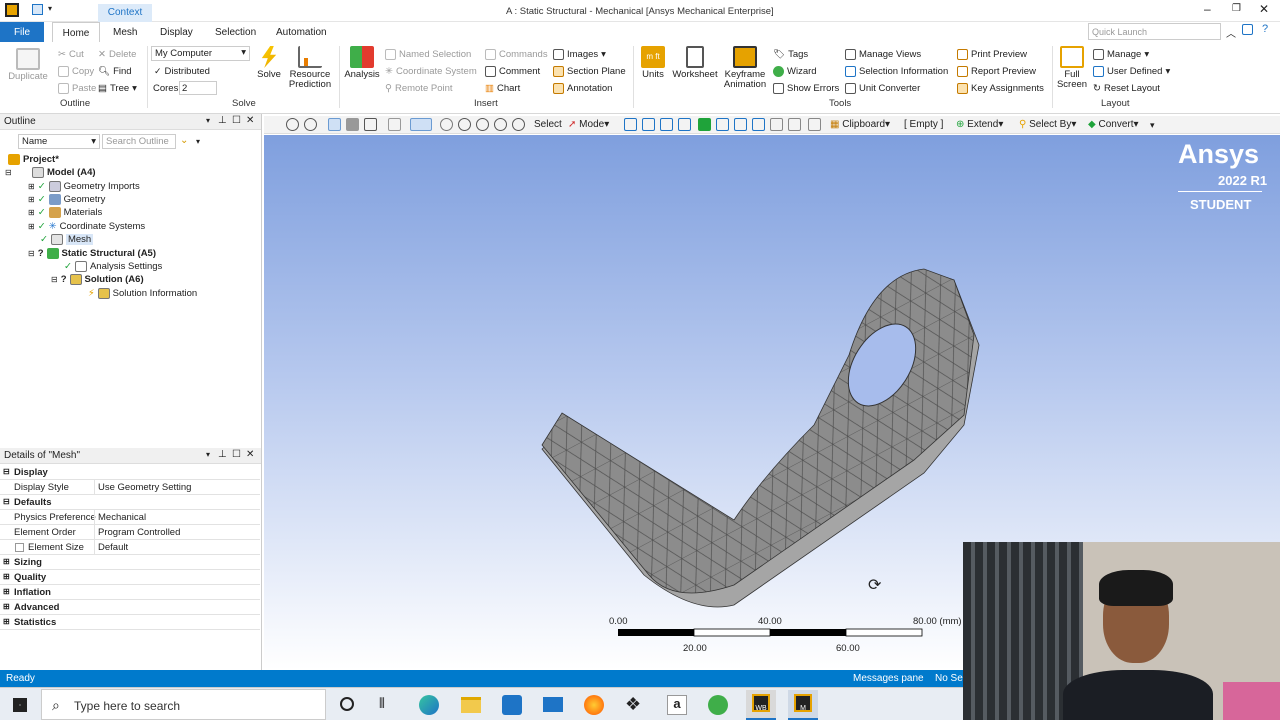 This screenshot has width=1280, height=722. What do you see at coordinates (66, 199) in the screenshot?
I see `tree-item-geometry: ⊞ ✓ Geometry` at bounding box center [66, 199].